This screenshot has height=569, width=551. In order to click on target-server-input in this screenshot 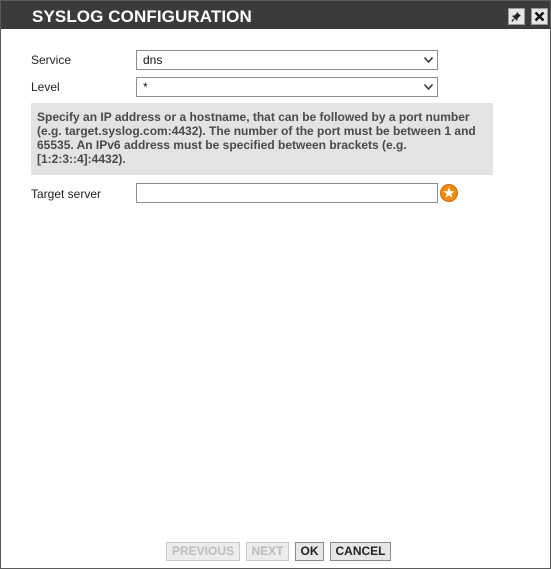, I will do `click(287, 193)`.